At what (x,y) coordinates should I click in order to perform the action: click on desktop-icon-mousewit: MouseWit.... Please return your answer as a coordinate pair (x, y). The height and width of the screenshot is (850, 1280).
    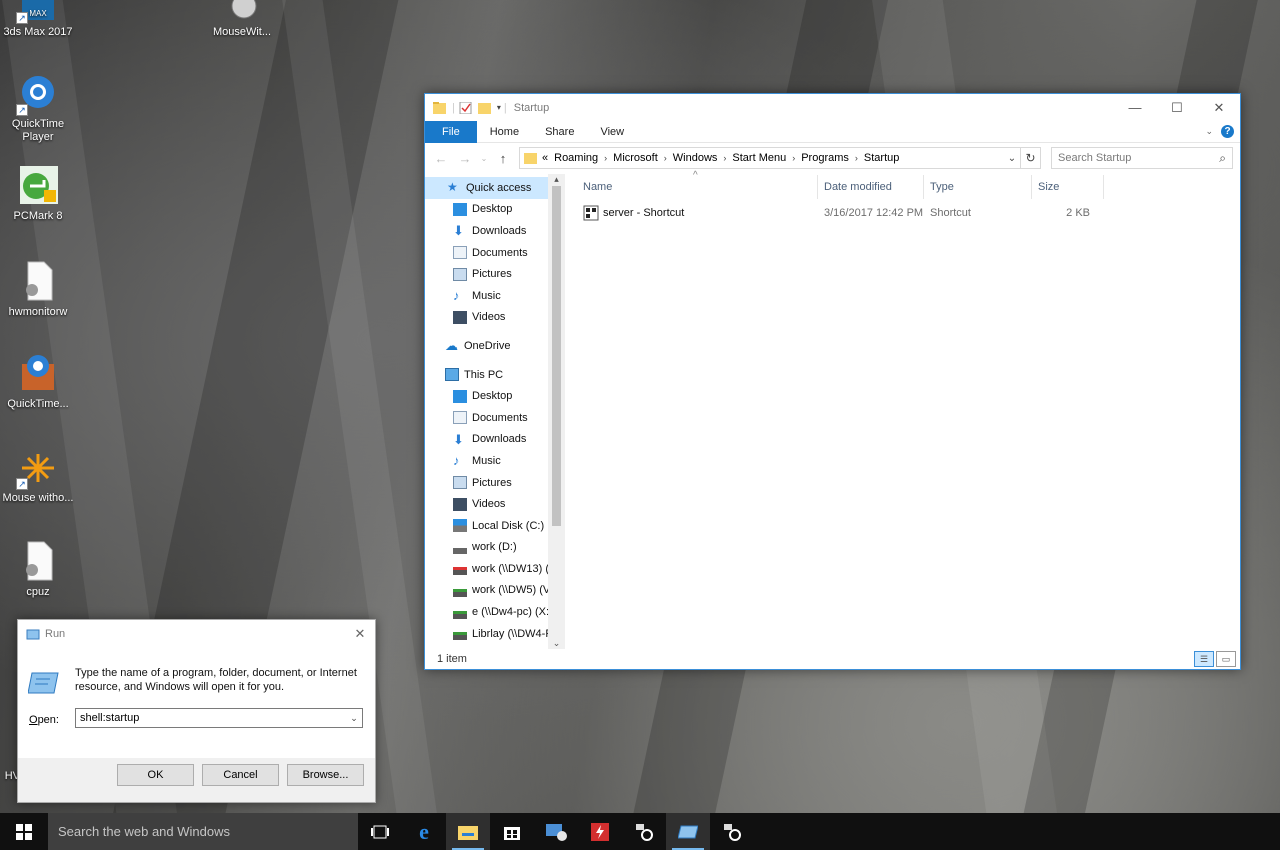
    Looking at the image, I should click on (242, 19).